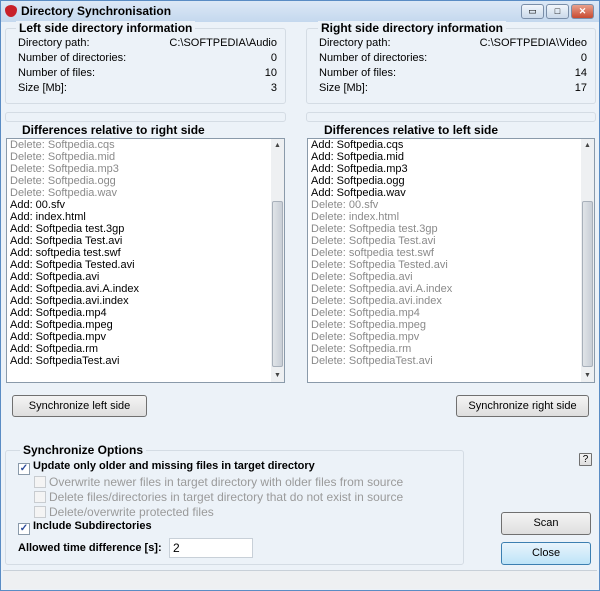 This screenshot has width=600, height=591. I want to click on maximize-button: □, so click(557, 11).